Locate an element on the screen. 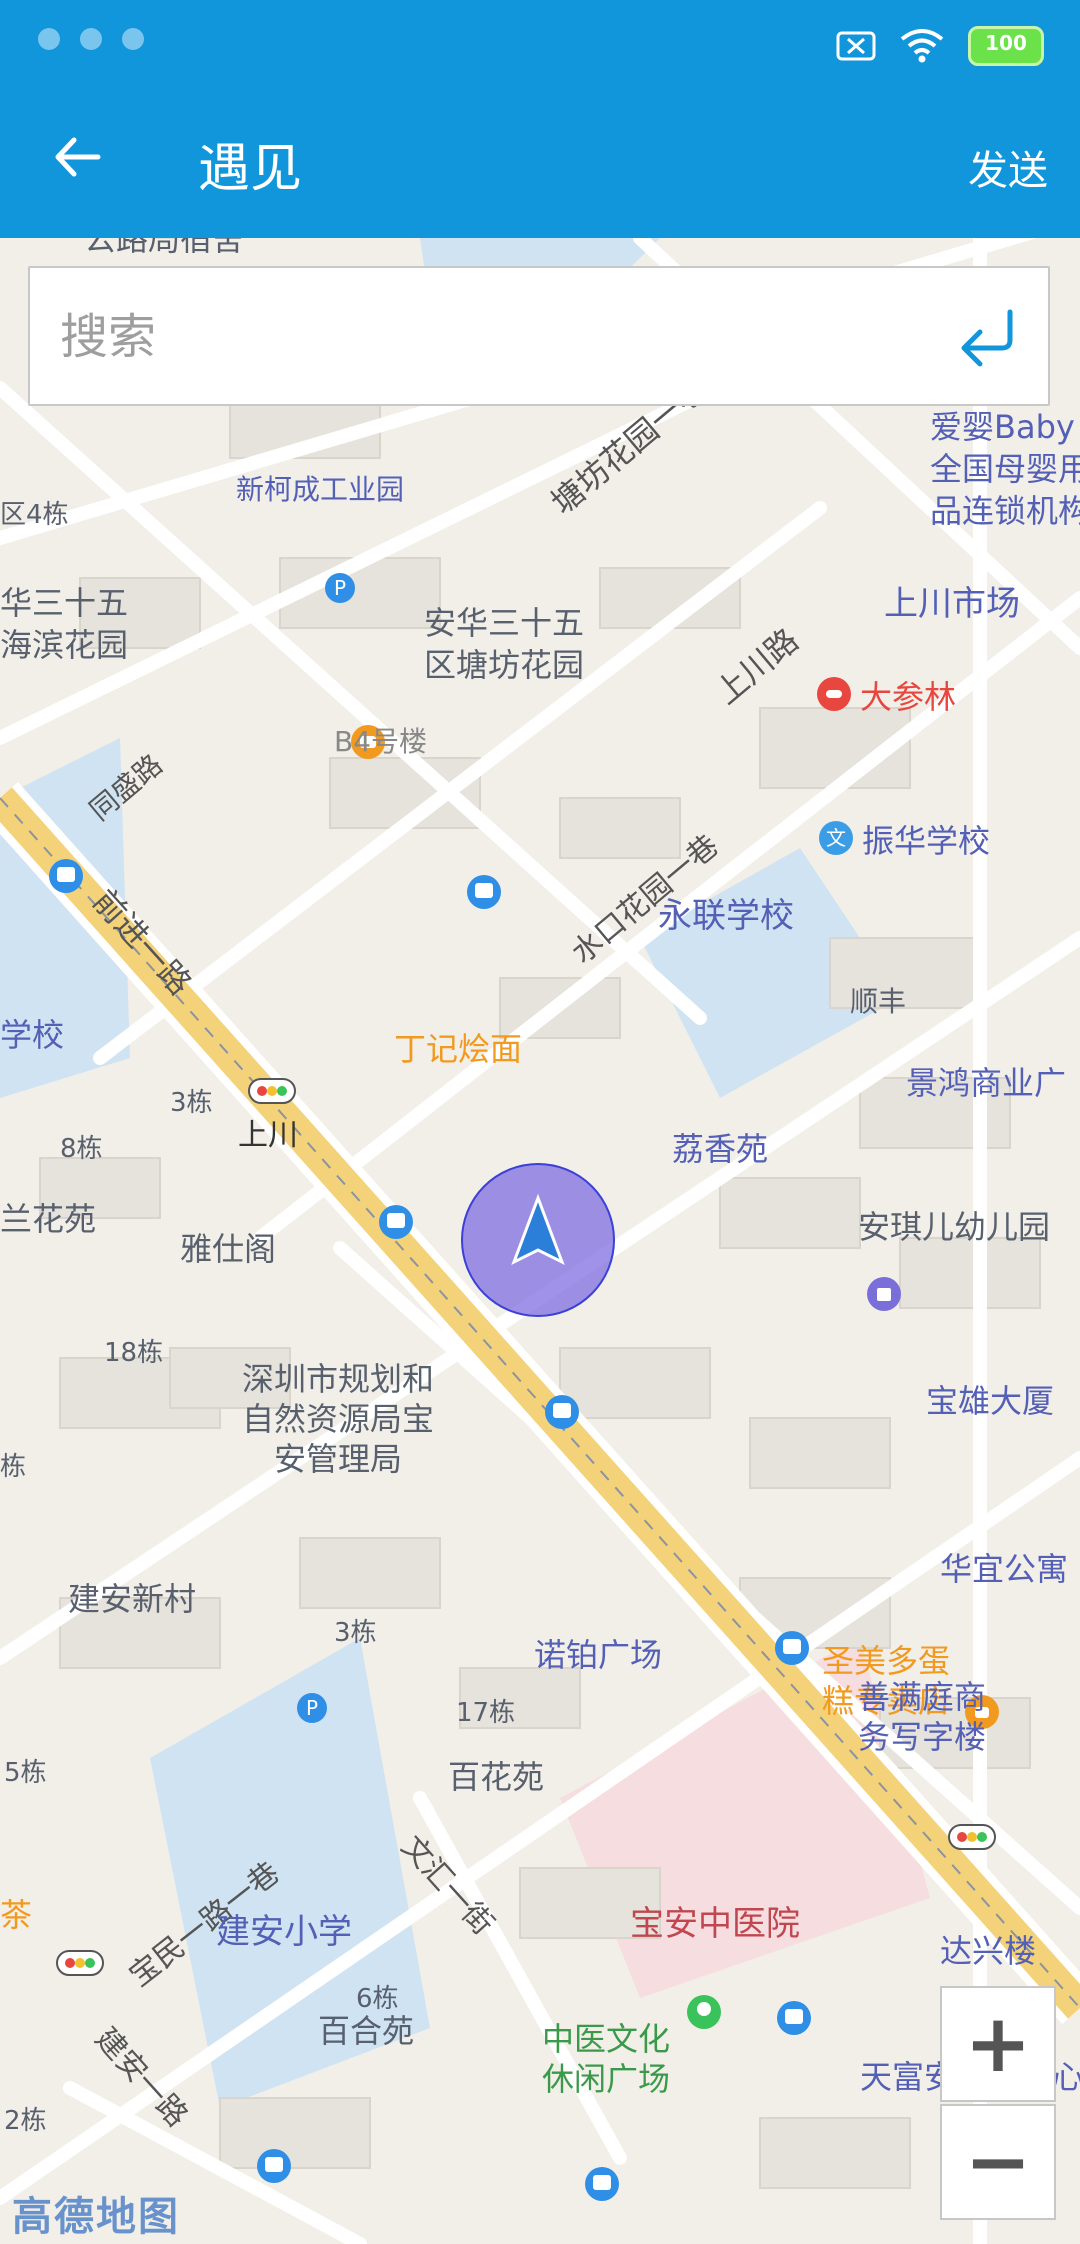 This screenshot has height=2244, width=1080. map-label: 丁记烩面 is located at coordinates (458, 1049).